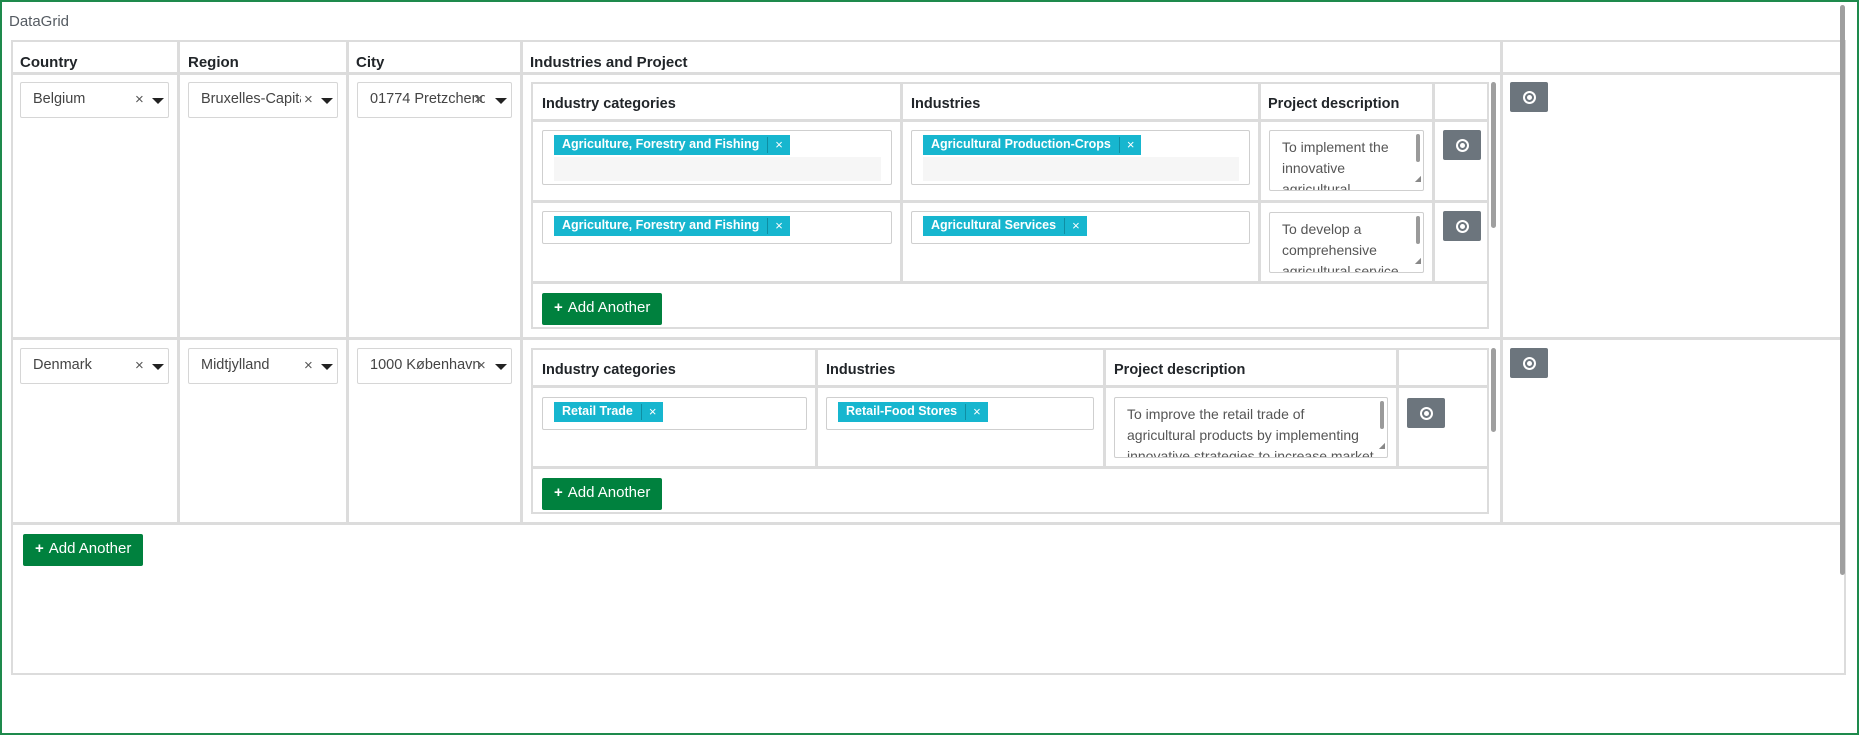  I want to click on region-value: Midtjylland, so click(235, 365).